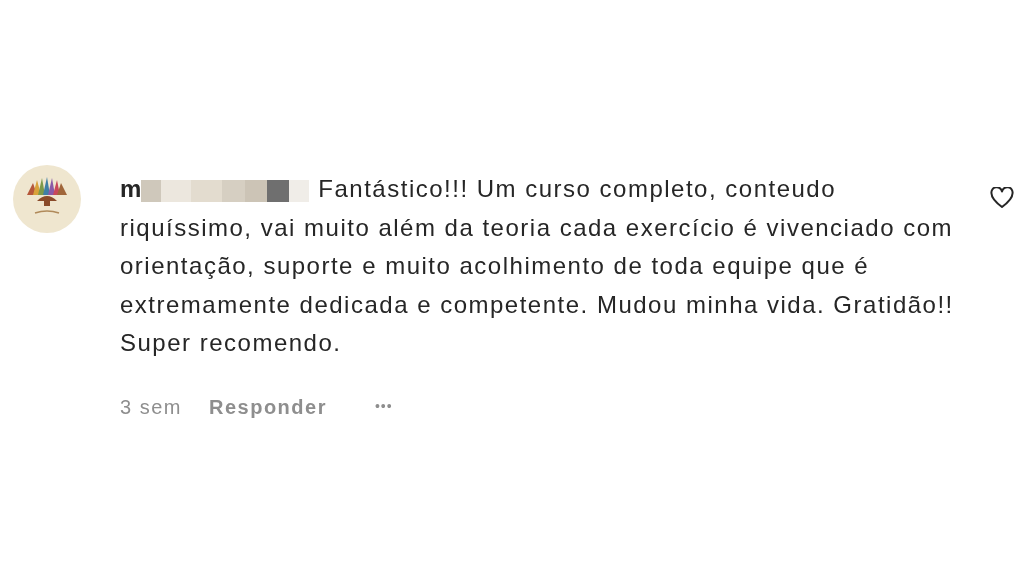 The height and width of the screenshot is (576, 1024). I want to click on avatar-logo-icon, so click(47, 199).